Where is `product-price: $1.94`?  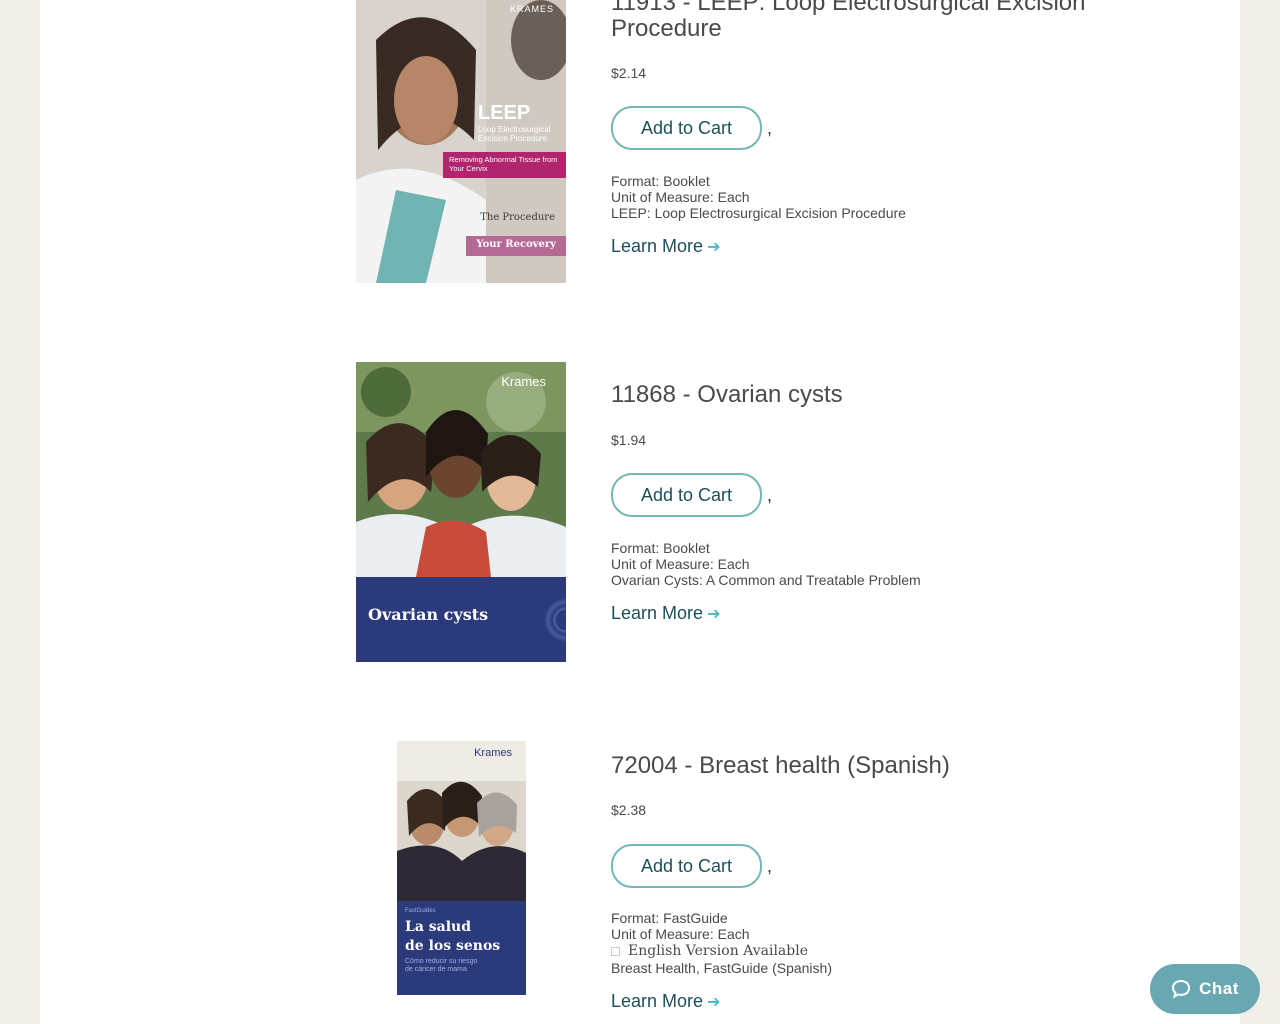 product-price: $1.94 is located at coordinates (629, 440).